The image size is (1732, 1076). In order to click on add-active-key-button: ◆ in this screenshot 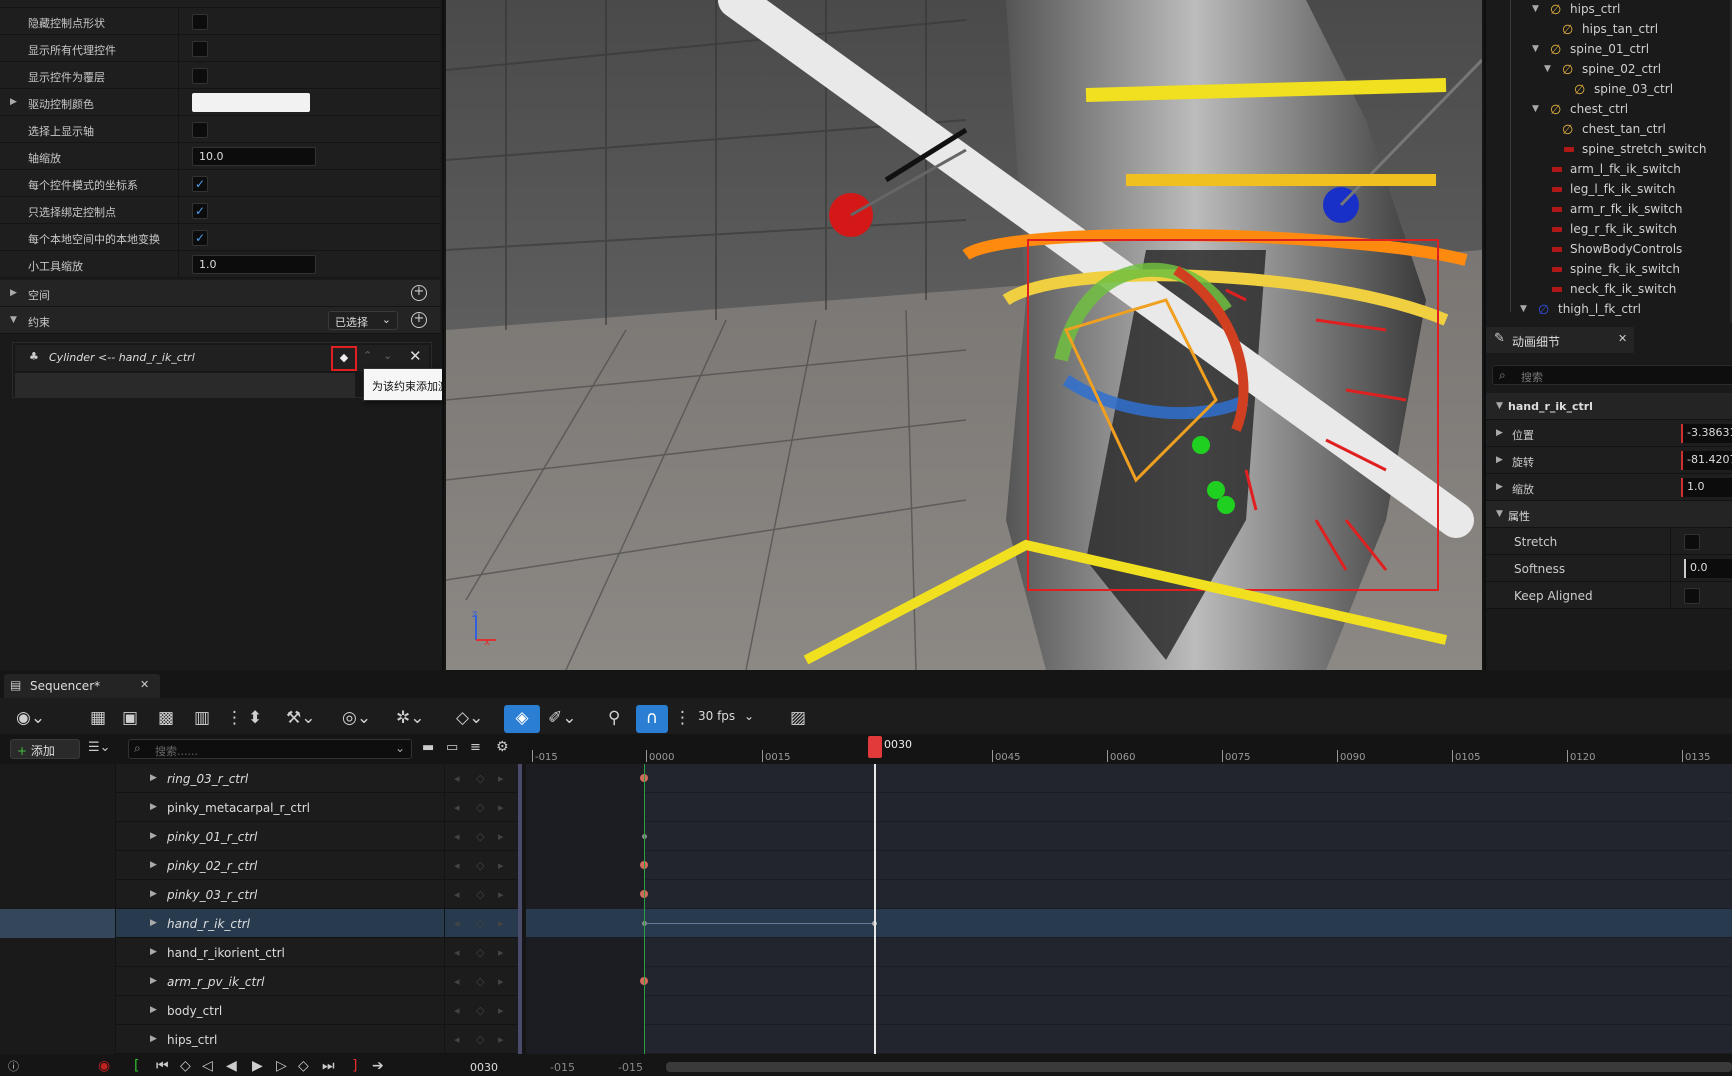, I will do `click(344, 358)`.